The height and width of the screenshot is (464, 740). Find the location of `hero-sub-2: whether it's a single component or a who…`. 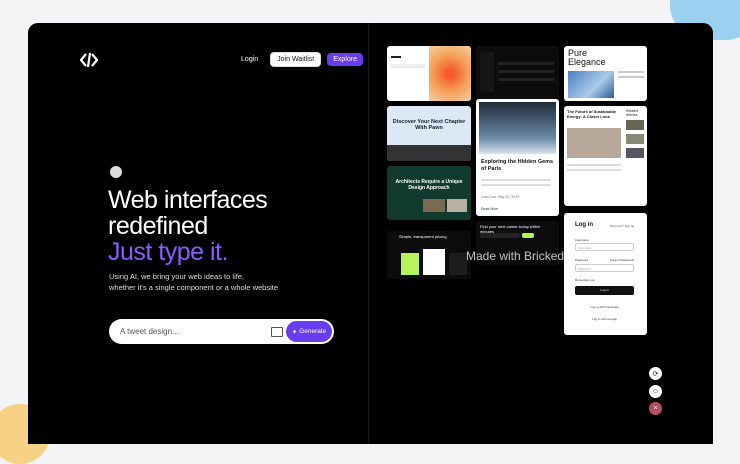

hero-sub-2: whether it's a single component or a who… is located at coordinates (194, 287).